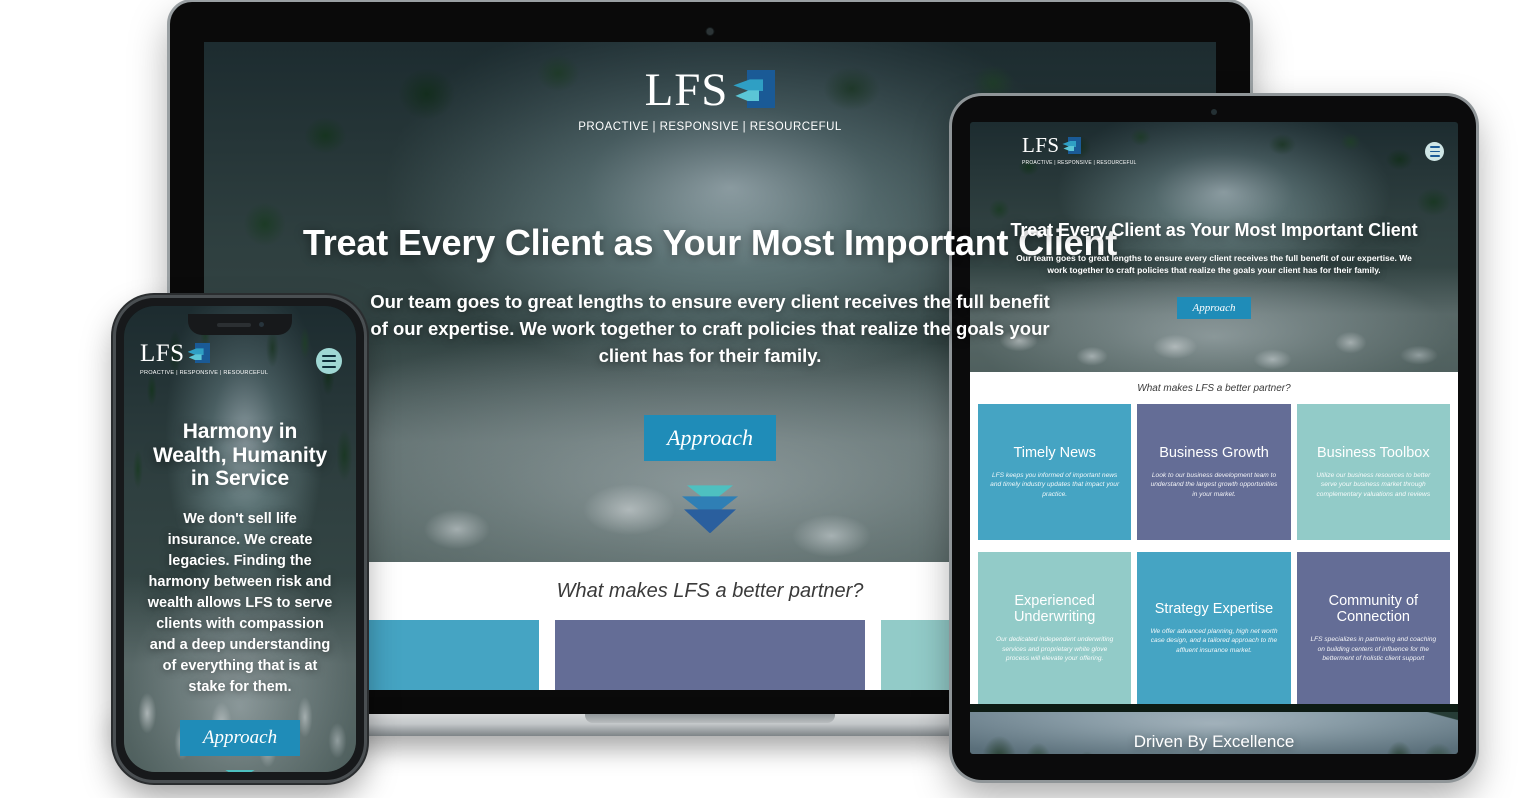  What do you see at coordinates (1373, 609) in the screenshot?
I see `feature-card-title: Community of Connection` at bounding box center [1373, 609].